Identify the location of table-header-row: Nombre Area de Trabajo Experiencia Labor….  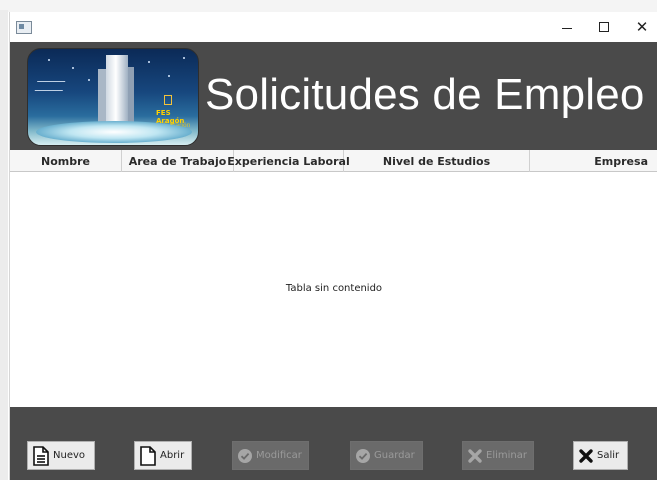
(333, 161).